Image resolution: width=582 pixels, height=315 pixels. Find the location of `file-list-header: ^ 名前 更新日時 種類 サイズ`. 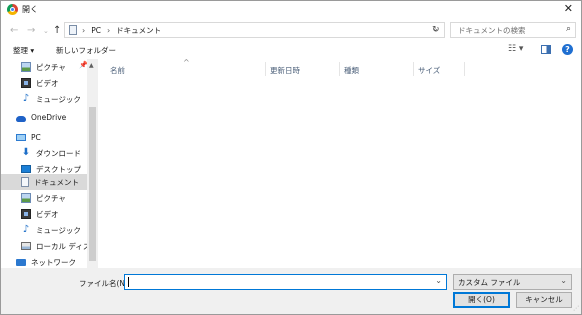

file-list-header: ^ 名前 更新日時 種類 サイズ is located at coordinates (339, 68).